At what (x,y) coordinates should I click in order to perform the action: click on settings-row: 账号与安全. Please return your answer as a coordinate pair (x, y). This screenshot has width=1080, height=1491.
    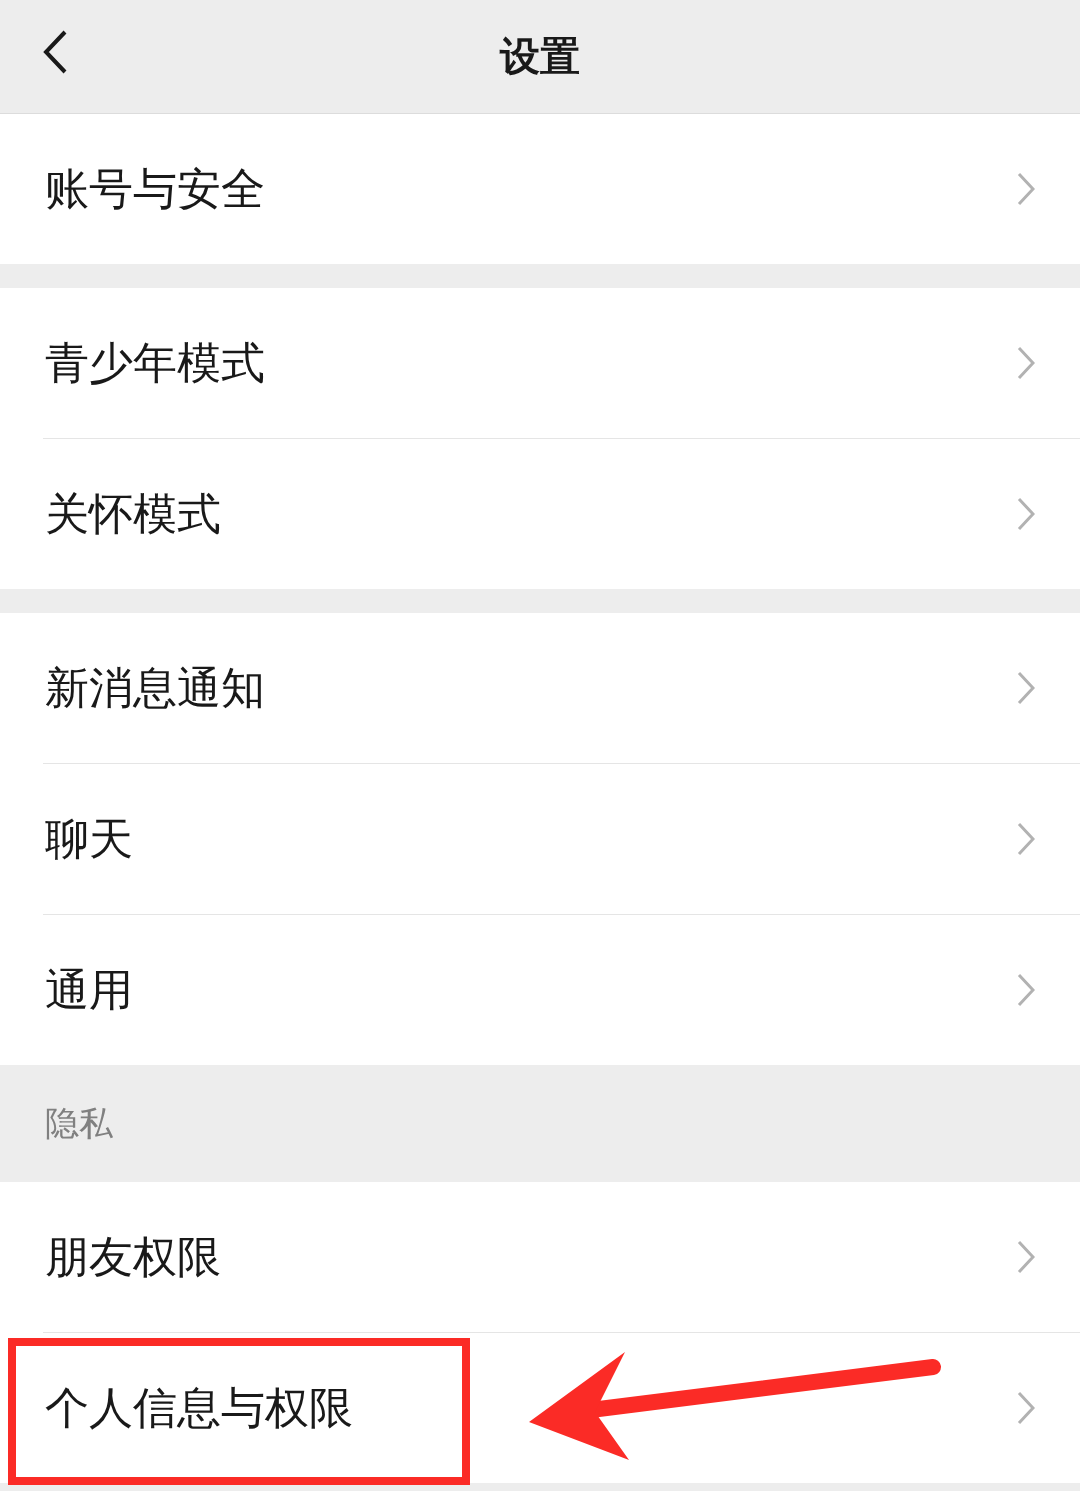
    Looking at the image, I should click on (540, 189).